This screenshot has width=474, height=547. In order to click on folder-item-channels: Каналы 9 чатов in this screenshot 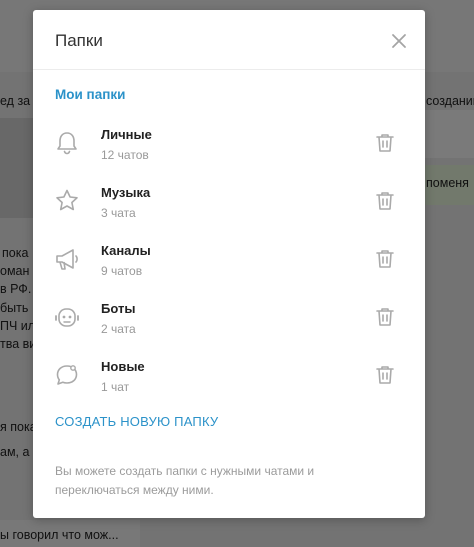, I will do `click(229, 265)`.